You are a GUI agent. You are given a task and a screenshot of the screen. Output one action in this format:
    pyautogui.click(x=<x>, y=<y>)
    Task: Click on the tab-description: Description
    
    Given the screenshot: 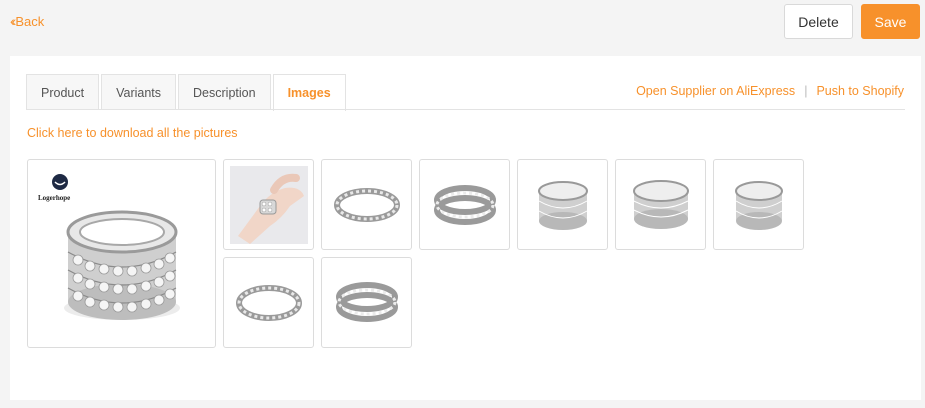 What is the action you would take?
    pyautogui.click(x=224, y=92)
    